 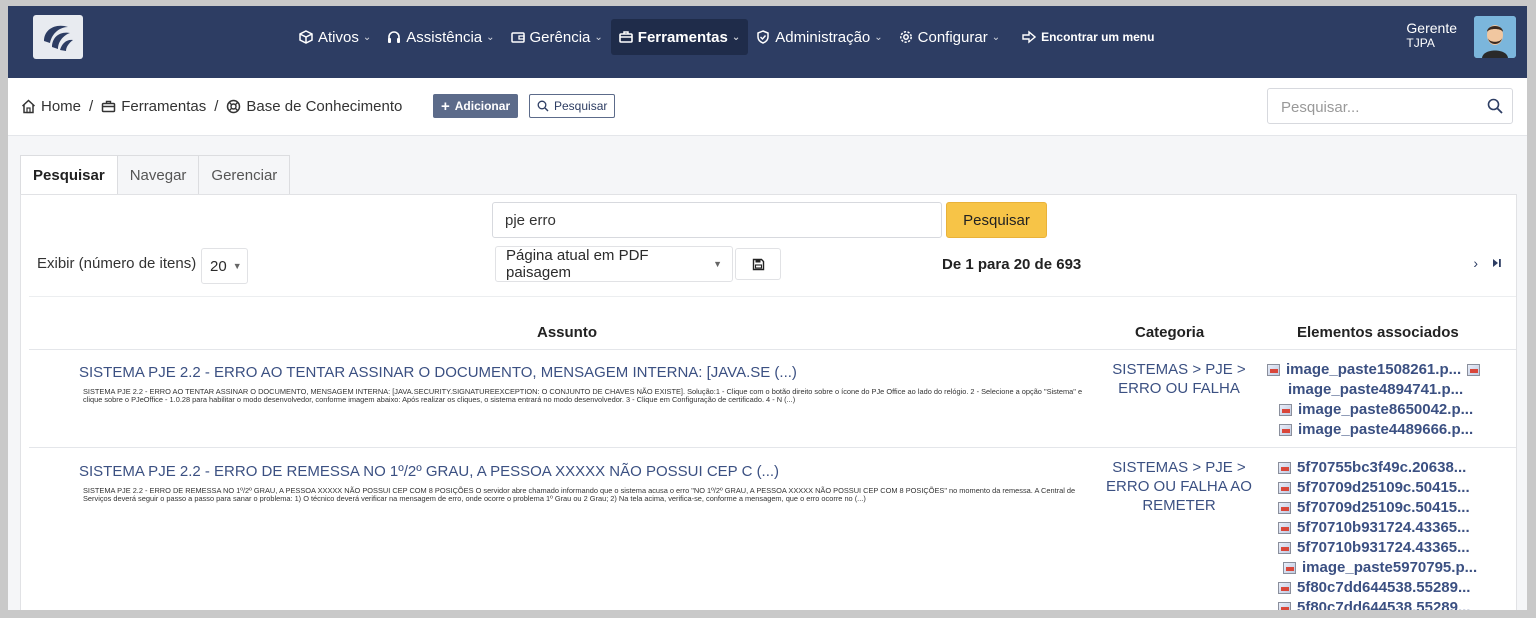 I want to click on breadcrumb-kb: Base de Conhecimento, so click(x=314, y=106).